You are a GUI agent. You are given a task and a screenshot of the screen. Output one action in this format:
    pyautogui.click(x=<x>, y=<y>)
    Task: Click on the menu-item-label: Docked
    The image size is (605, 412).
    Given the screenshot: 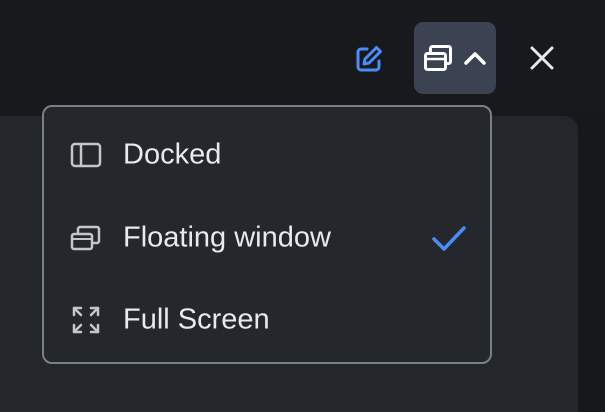 What is the action you would take?
    pyautogui.click(x=172, y=154)
    